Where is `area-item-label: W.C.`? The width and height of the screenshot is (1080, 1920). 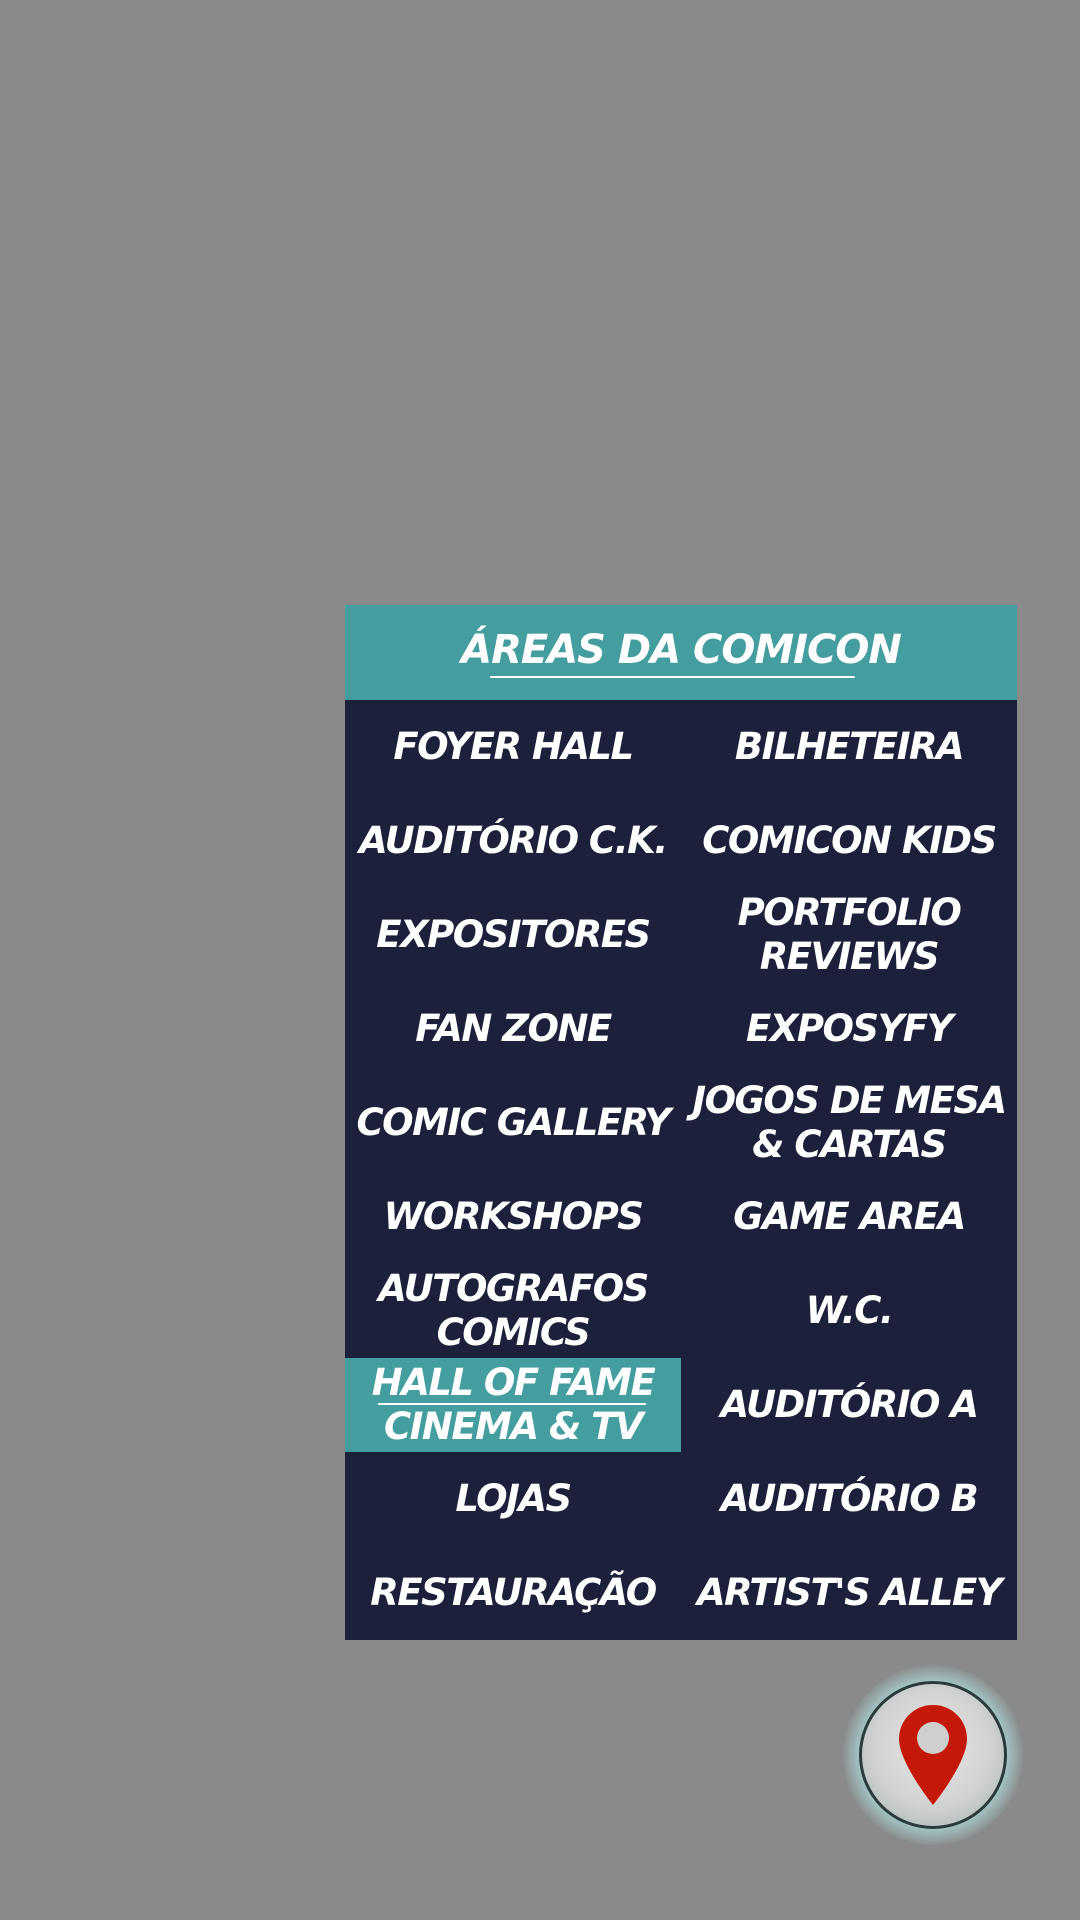
area-item-label: W.C. is located at coordinates (849, 1310).